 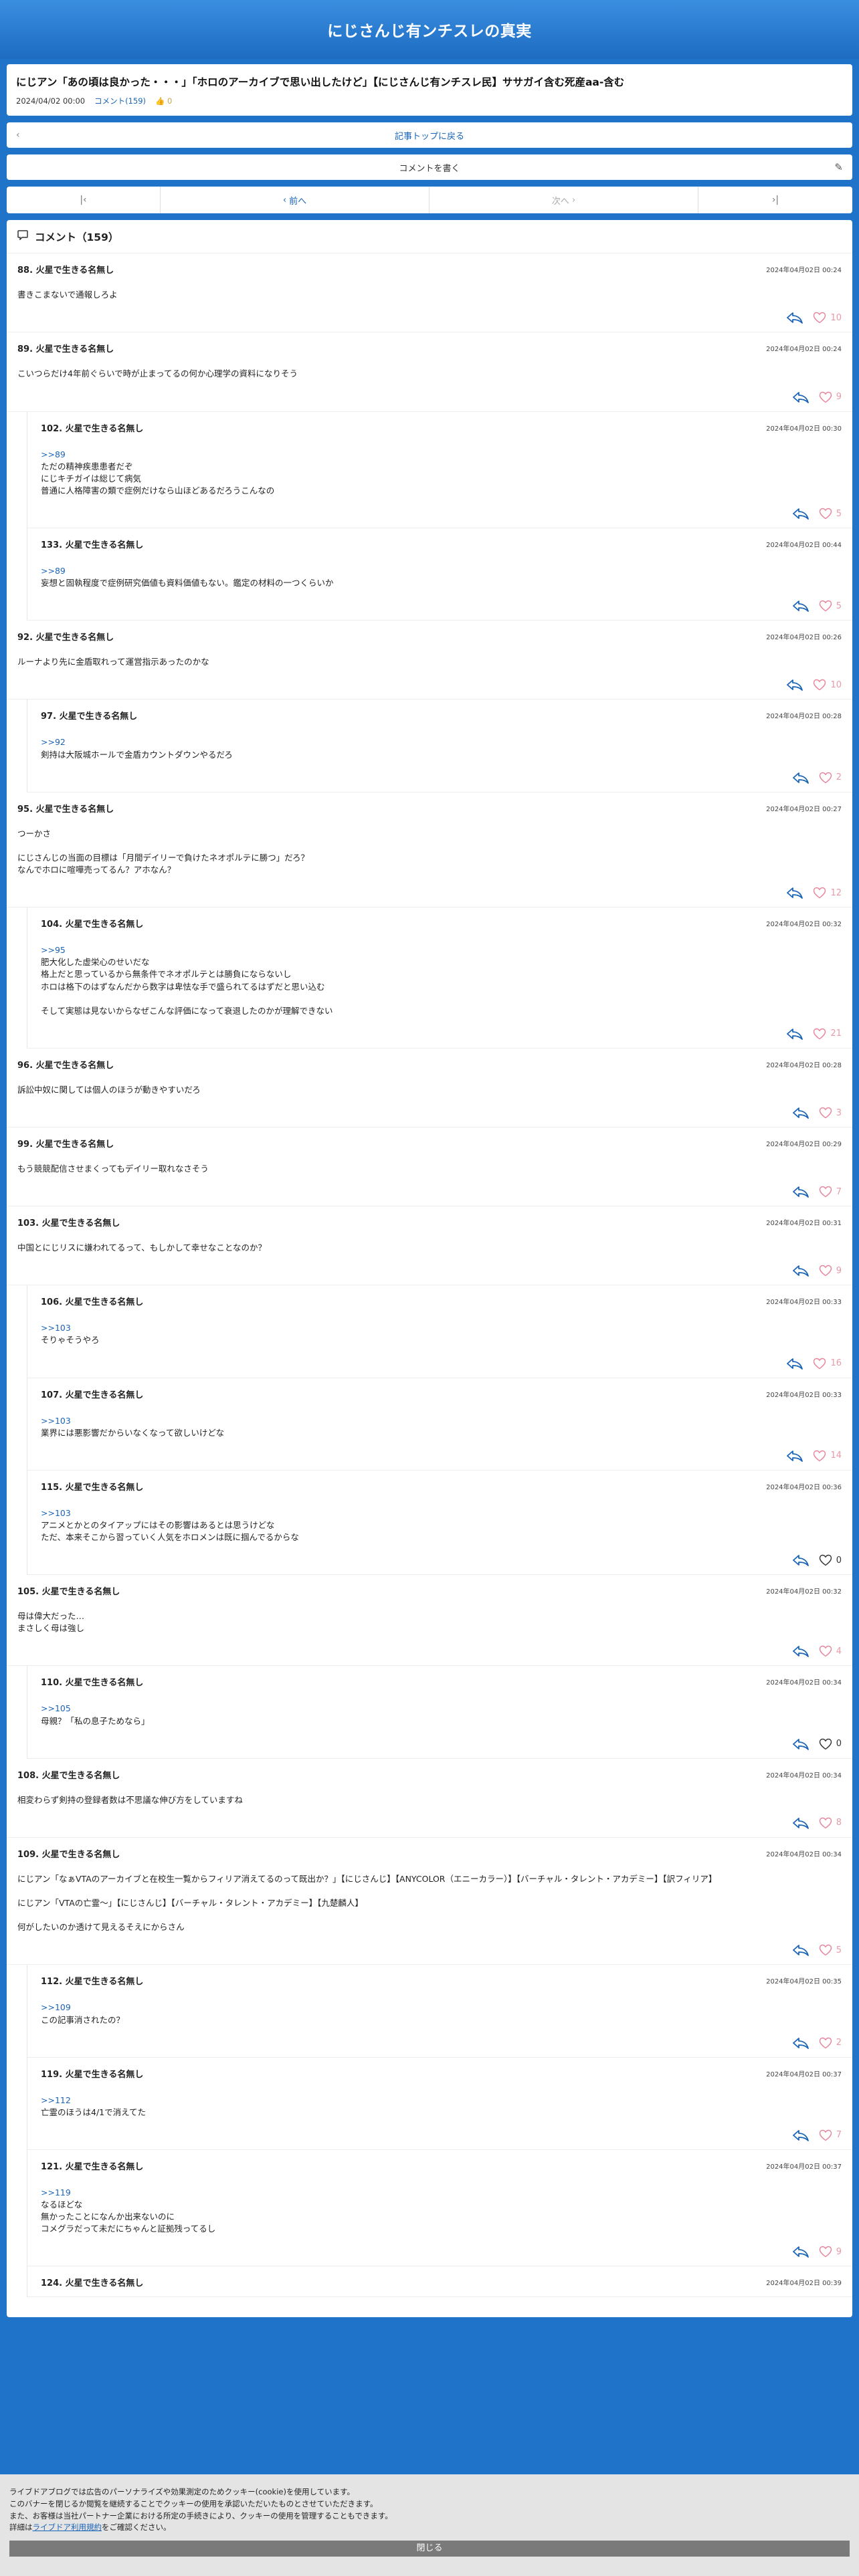 What do you see at coordinates (804, 809) in the screenshot?
I see `comment-date: 2024年04月02日 00:27` at bounding box center [804, 809].